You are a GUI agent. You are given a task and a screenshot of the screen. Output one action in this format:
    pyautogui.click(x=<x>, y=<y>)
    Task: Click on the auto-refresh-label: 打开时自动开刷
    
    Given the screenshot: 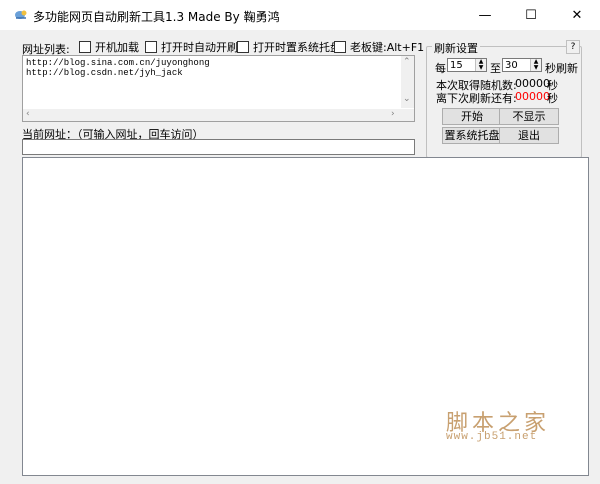 What is the action you would take?
    pyautogui.click(x=199, y=47)
    